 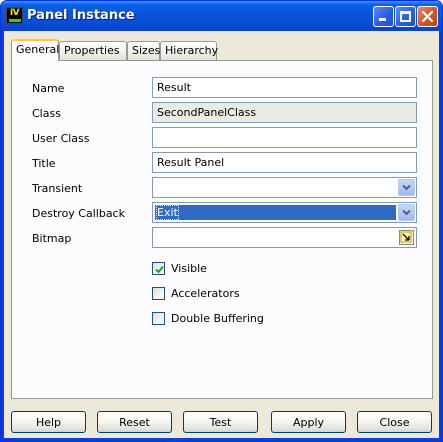 I want to click on name-label: Name, so click(x=48, y=88).